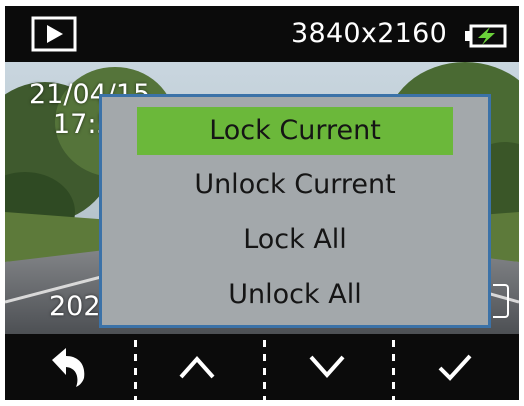 Image resolution: width=524 pixels, height=406 pixels. What do you see at coordinates (486, 36) in the screenshot?
I see `battery-charging-icon` at bounding box center [486, 36].